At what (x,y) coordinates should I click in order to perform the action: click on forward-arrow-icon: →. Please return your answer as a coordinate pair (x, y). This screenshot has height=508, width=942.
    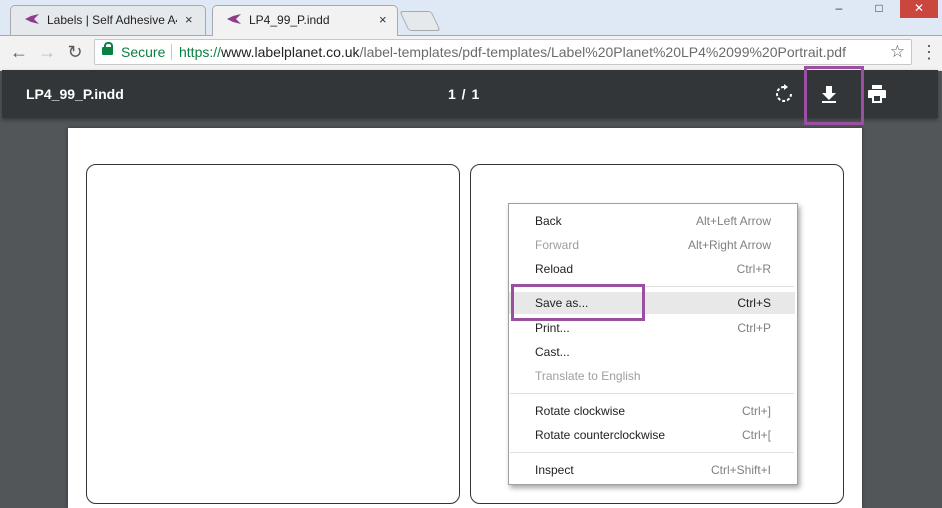
    Looking at the image, I should click on (47, 52).